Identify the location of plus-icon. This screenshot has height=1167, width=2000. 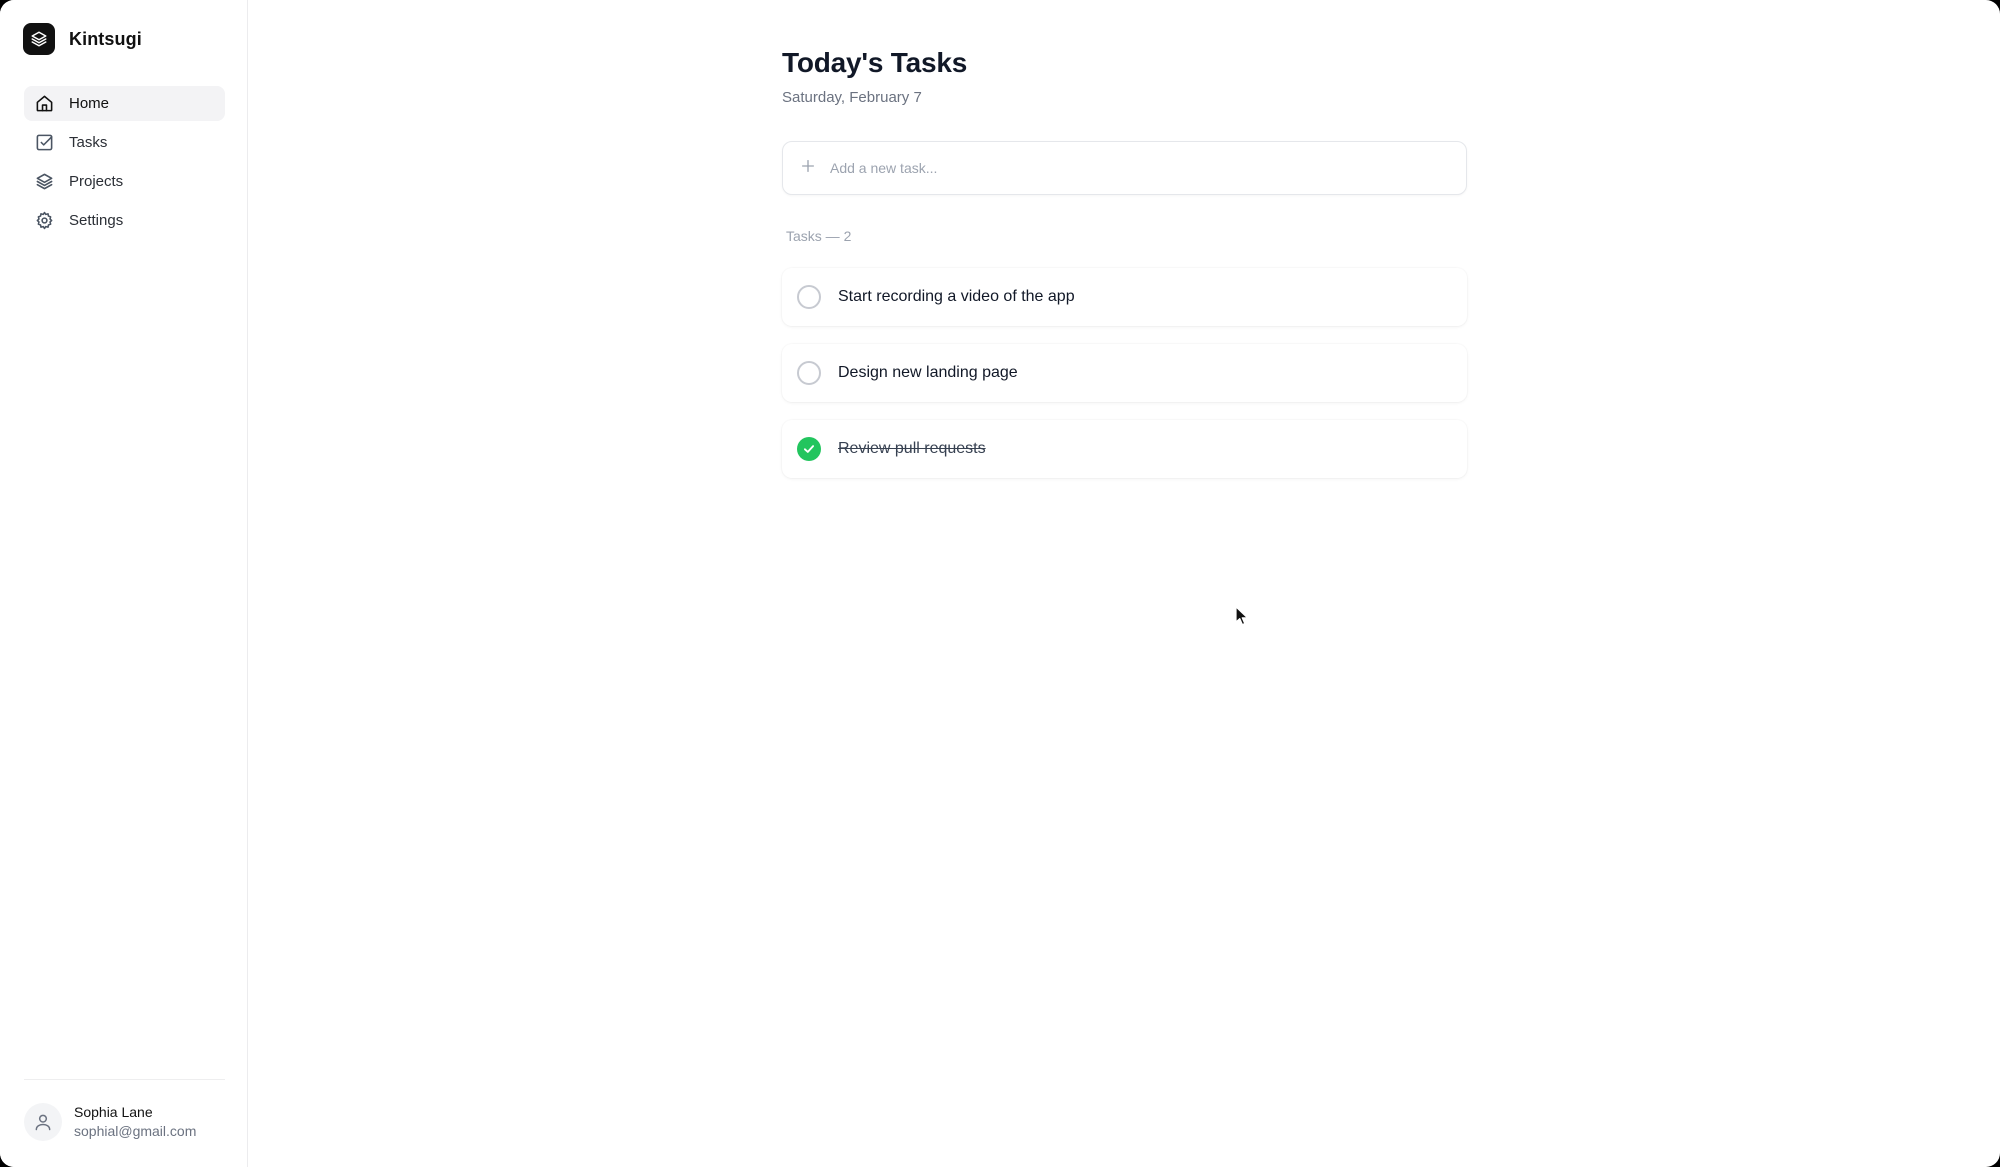
(808, 168).